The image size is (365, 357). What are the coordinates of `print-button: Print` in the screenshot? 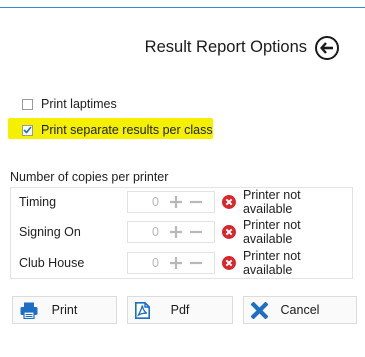 It's located at (64, 310).